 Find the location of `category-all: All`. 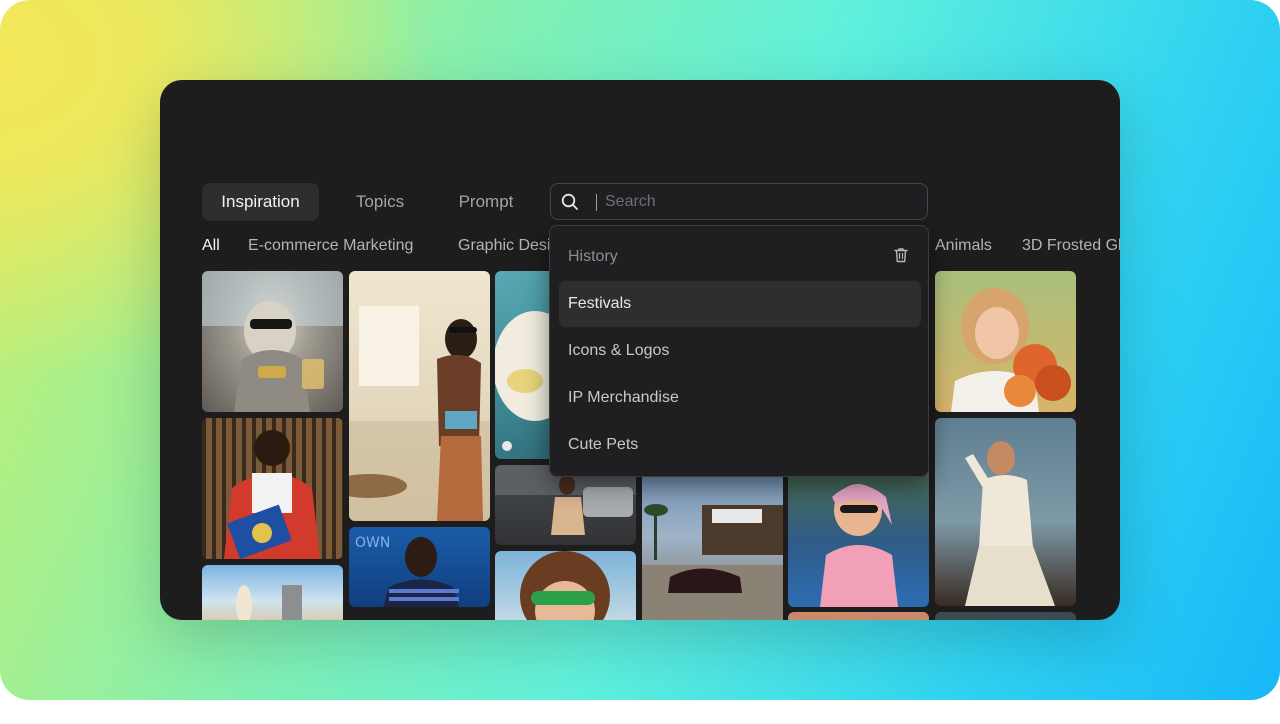

category-all: All is located at coordinates (211, 246).